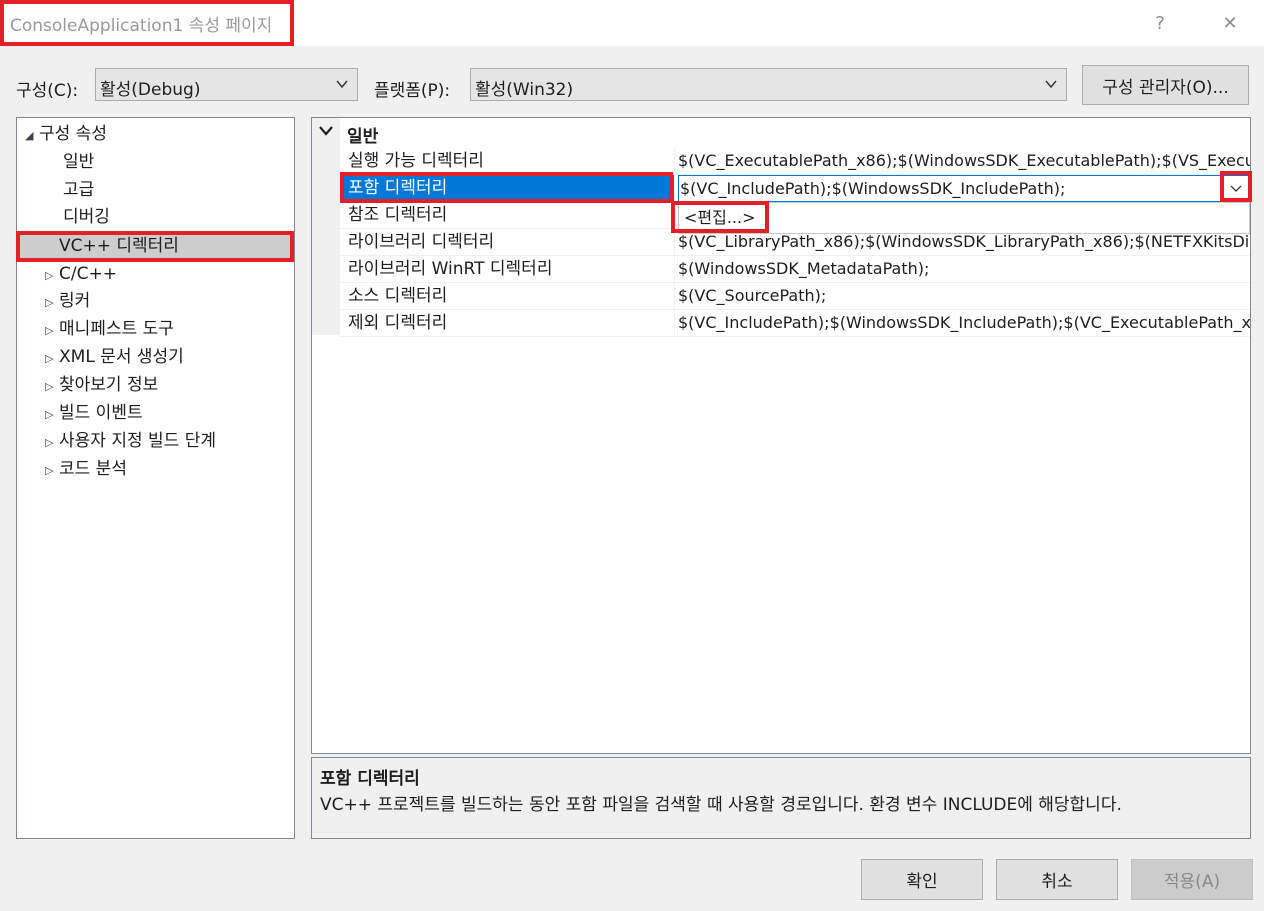 The height and width of the screenshot is (911, 1264). Describe the element at coordinates (507, 242) in the screenshot. I see `property-name: 라이브러리 디렉터리` at that location.